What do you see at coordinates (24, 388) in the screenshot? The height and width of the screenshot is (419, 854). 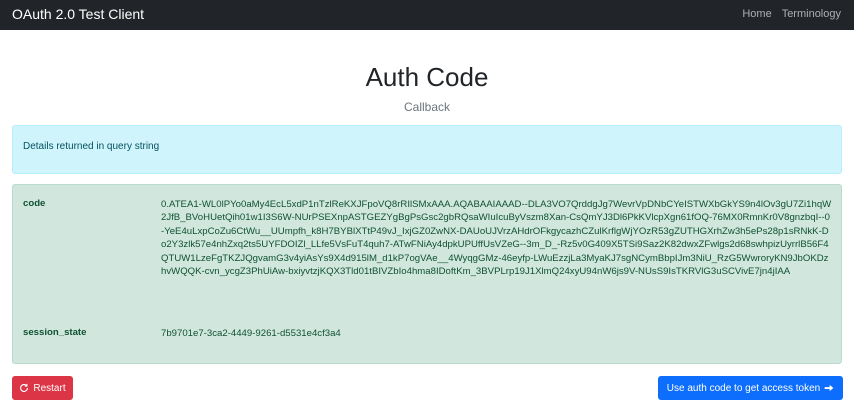 I see `refresh-icon` at bounding box center [24, 388].